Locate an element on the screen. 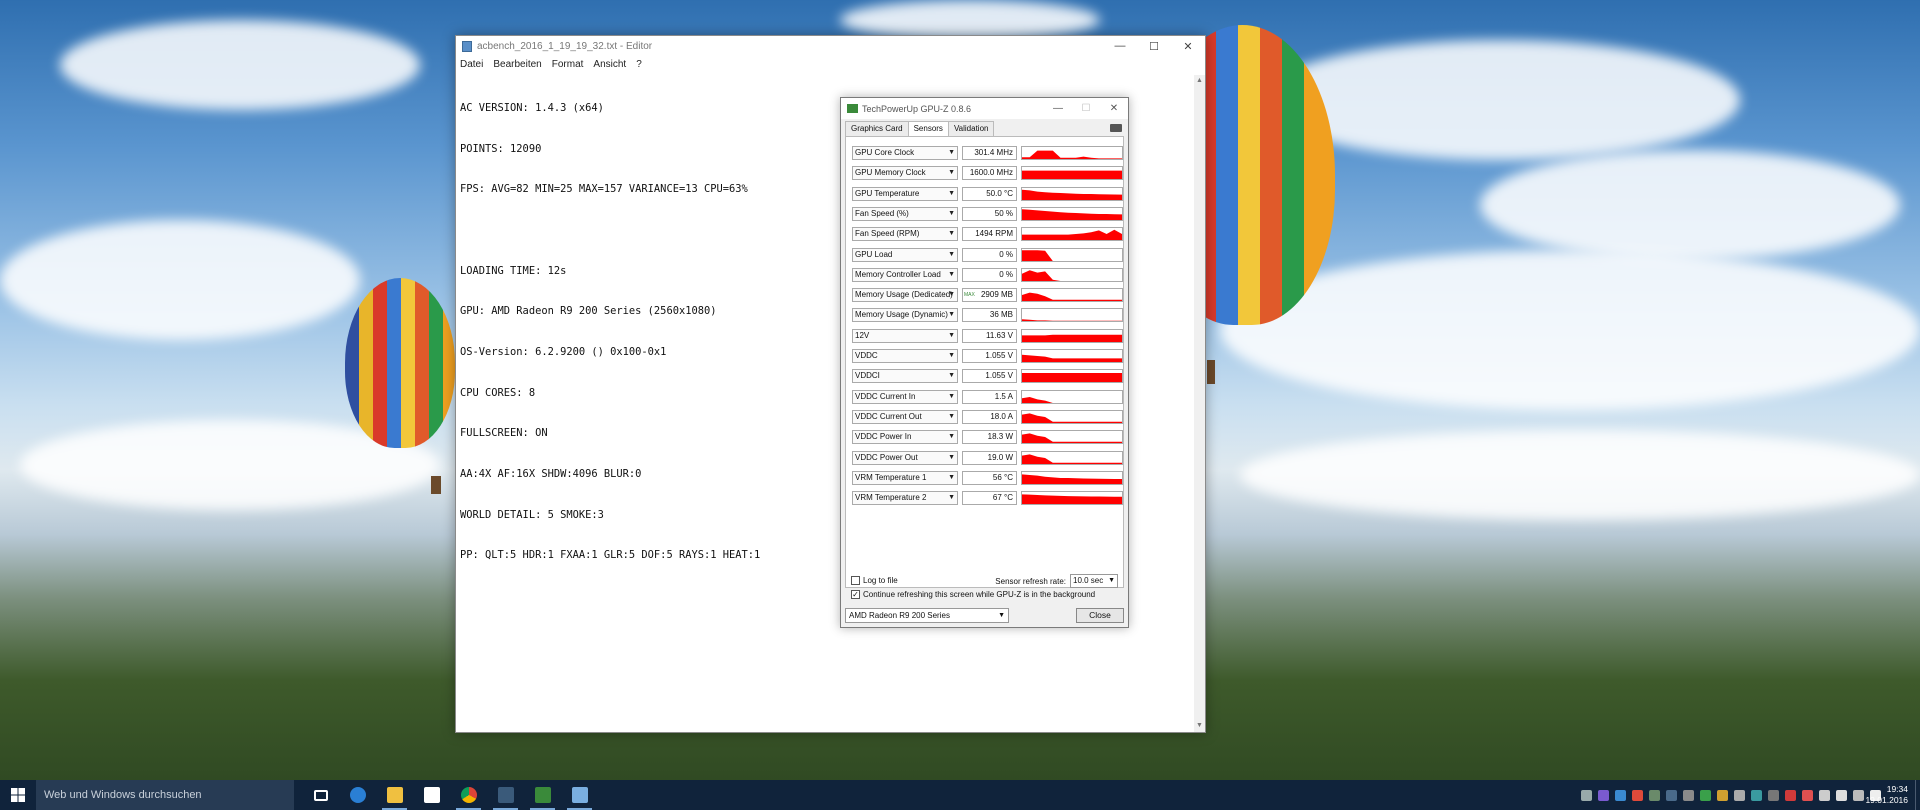 The width and height of the screenshot is (1920, 810). sensor-name-select: VDDCI ▼ is located at coordinates (905, 376).